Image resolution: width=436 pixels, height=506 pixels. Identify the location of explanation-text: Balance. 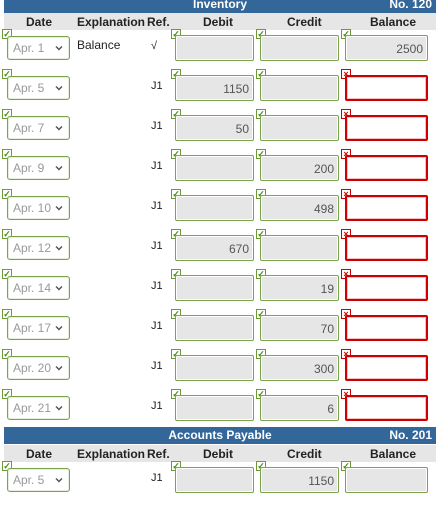
(99, 45).